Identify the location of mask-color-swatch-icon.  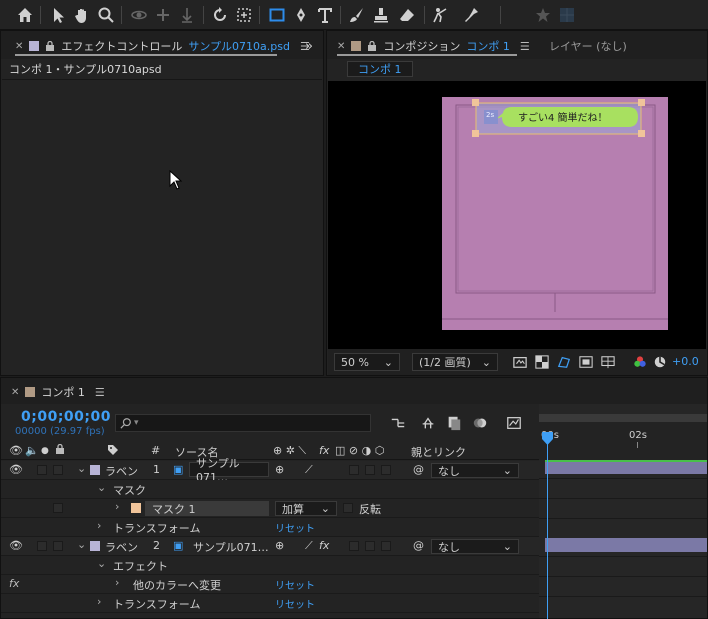
(136, 508).